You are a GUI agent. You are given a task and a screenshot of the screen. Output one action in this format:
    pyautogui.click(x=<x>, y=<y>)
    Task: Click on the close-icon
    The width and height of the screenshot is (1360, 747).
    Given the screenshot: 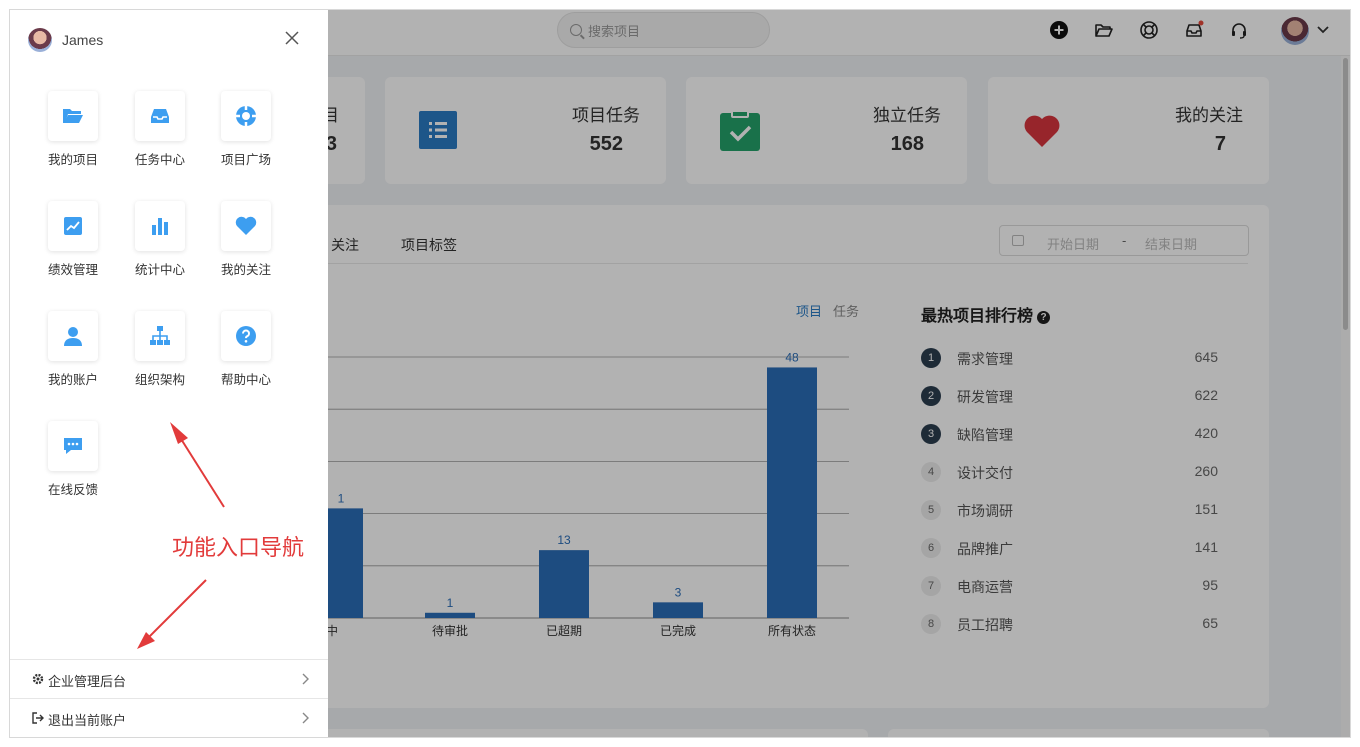 What is the action you would take?
    pyautogui.click(x=292, y=38)
    